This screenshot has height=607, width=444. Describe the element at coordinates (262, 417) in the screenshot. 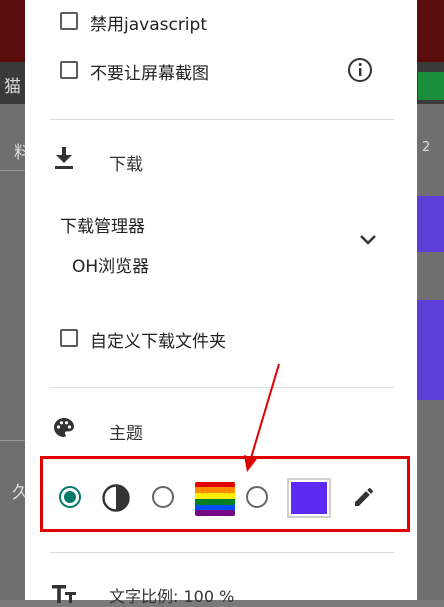

I see `annotation-arrow` at that location.